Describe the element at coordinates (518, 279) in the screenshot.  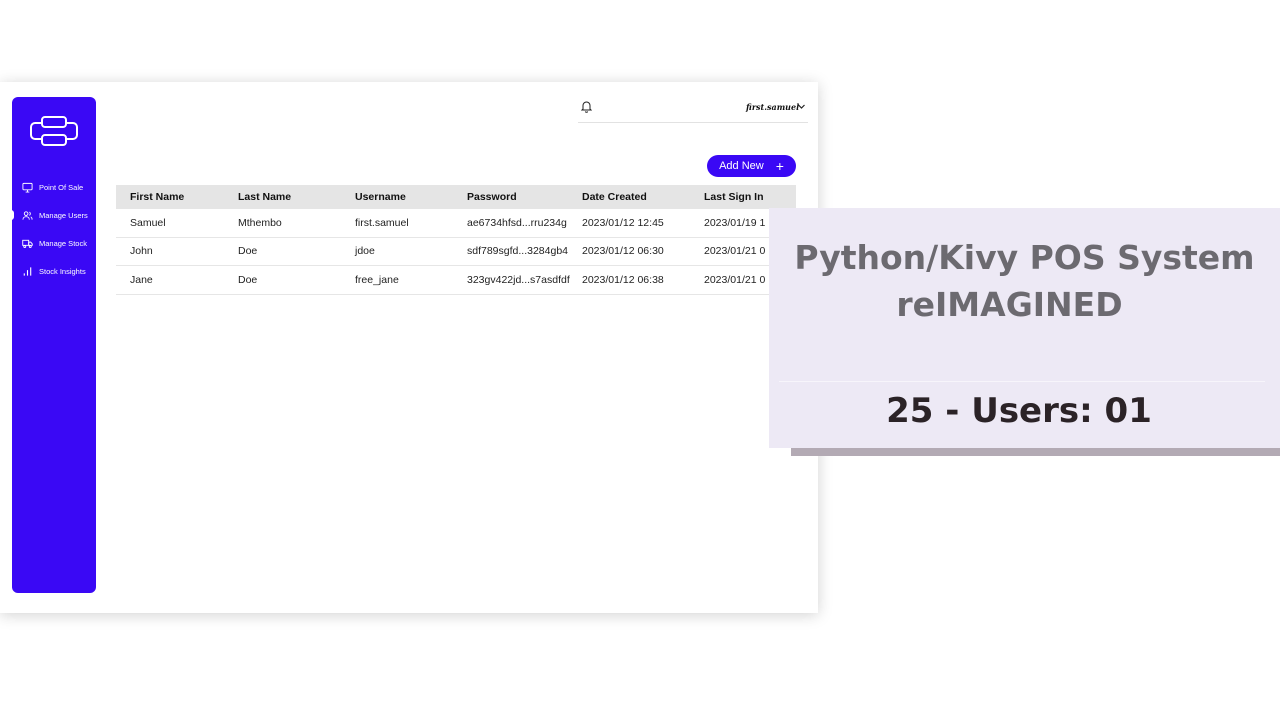
I see `cell-password: 323gv422jd...s7asdfdf` at that location.